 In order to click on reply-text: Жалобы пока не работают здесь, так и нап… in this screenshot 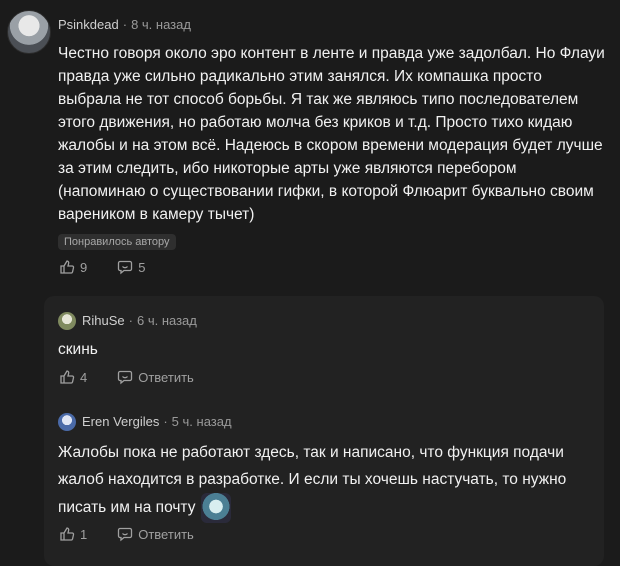, I will do `click(332, 481)`.